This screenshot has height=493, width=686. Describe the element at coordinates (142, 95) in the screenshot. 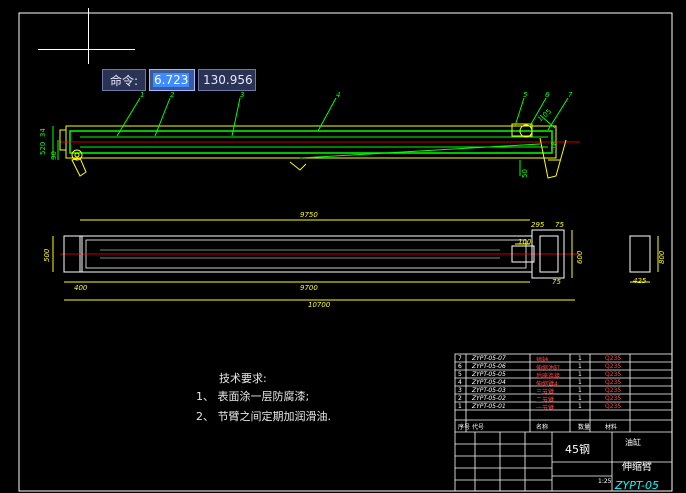

I see `callout-1: 1` at that location.